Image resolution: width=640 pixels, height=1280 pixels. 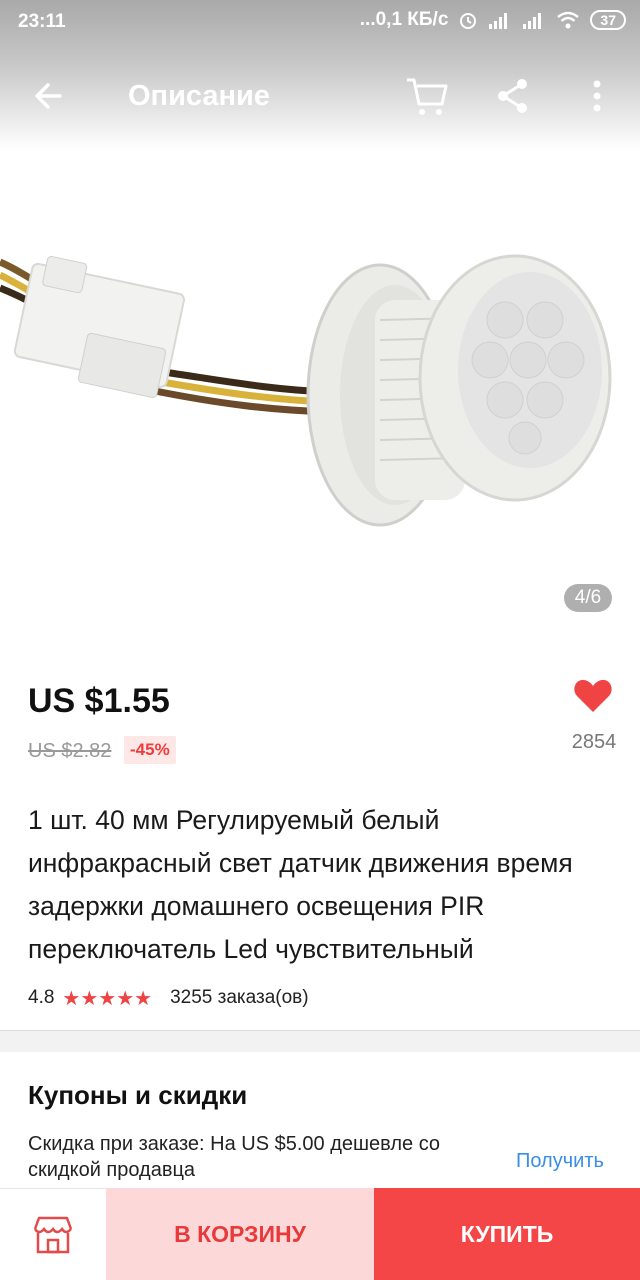 What do you see at coordinates (70, 751) in the screenshot?
I see `old-price: US $2.82` at bounding box center [70, 751].